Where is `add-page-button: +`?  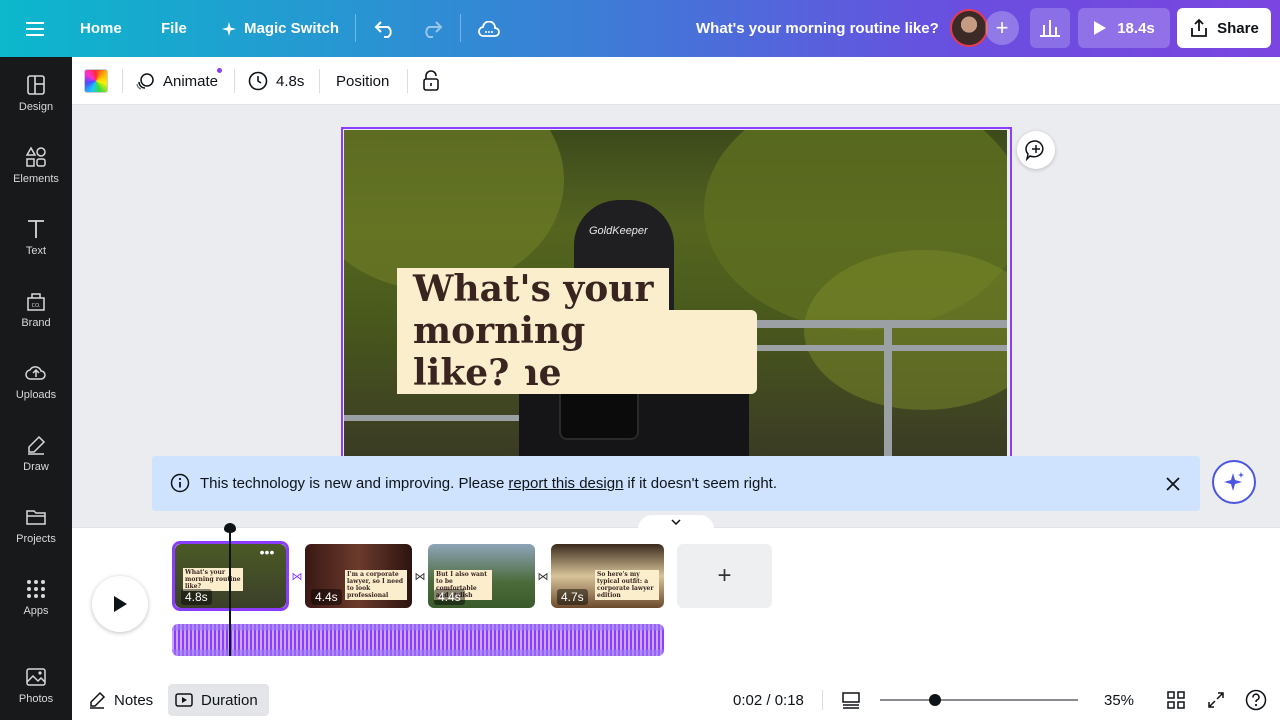 add-page-button: + is located at coordinates (724, 576).